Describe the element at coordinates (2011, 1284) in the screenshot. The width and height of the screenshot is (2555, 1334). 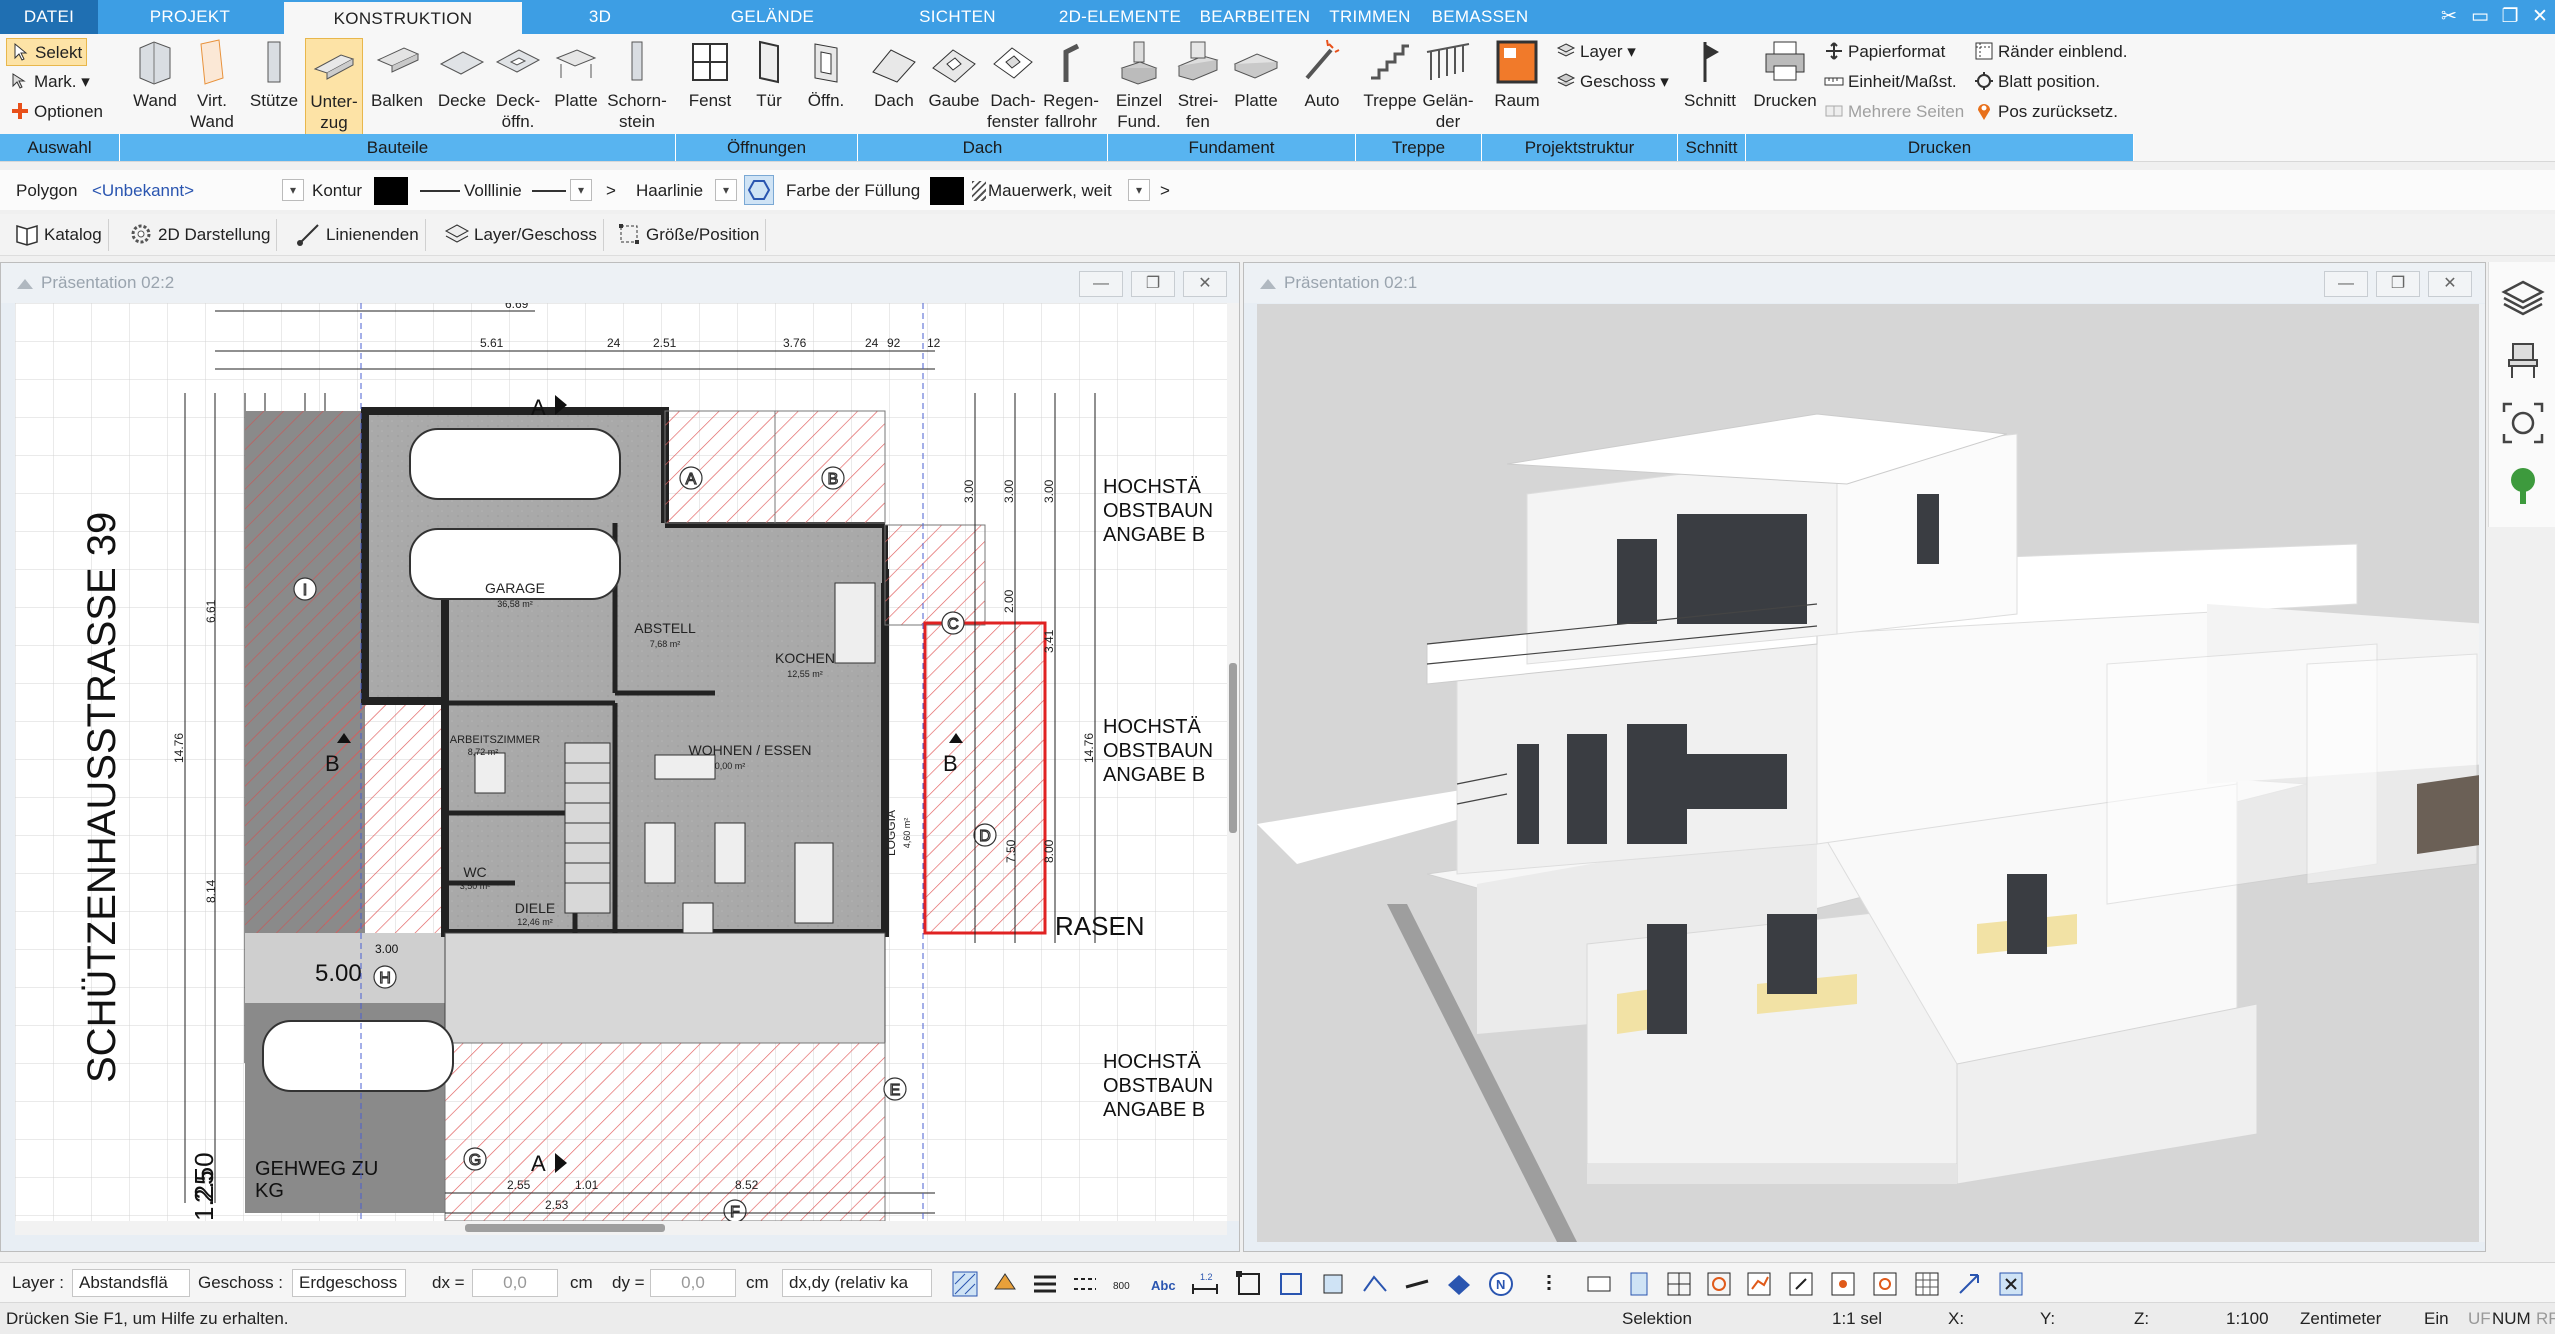
I see `view-select-icon` at that location.